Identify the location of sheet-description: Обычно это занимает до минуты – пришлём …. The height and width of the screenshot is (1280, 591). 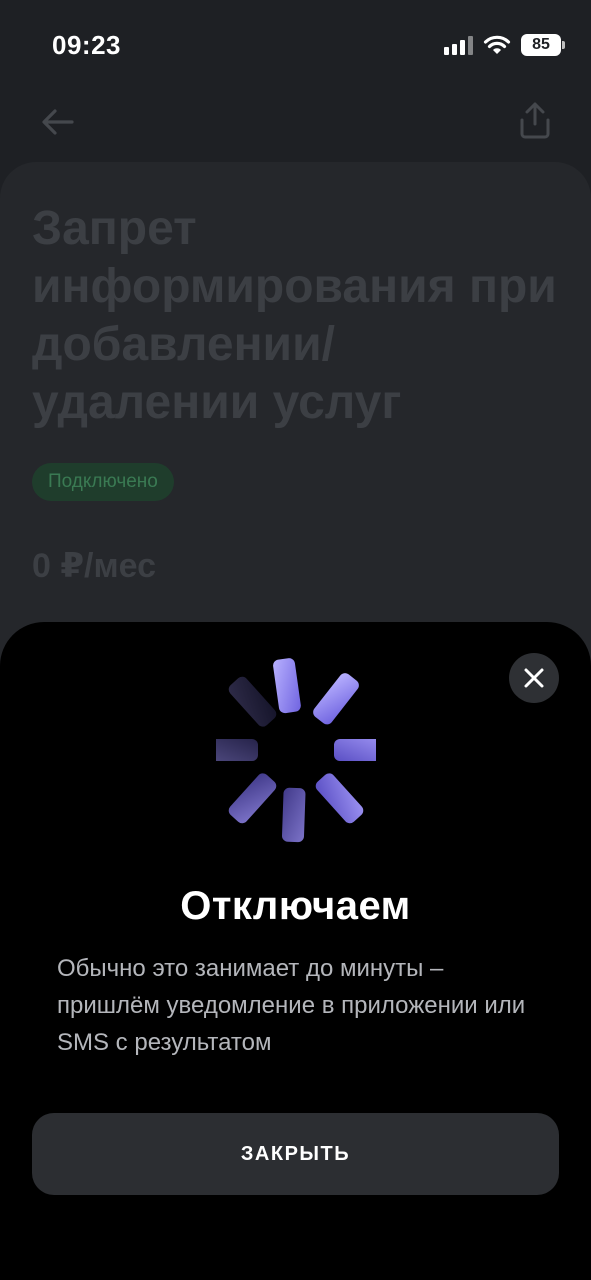
(291, 1005).